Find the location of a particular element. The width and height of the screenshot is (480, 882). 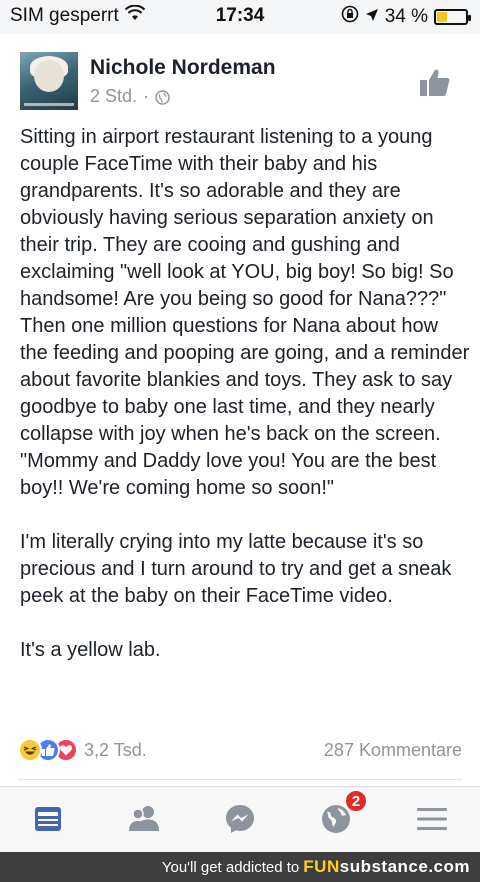

messenger-icon is located at coordinates (240, 821).